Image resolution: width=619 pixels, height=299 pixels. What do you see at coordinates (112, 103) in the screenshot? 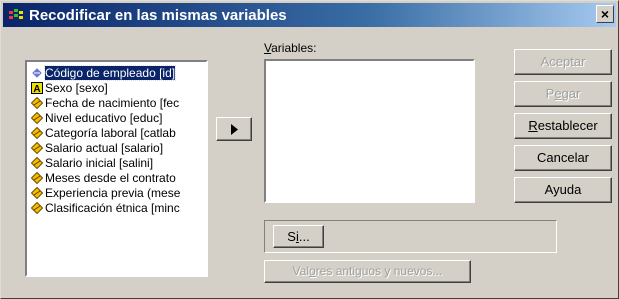
I see `list-item-label: Fecha de nacimiento [fec` at bounding box center [112, 103].